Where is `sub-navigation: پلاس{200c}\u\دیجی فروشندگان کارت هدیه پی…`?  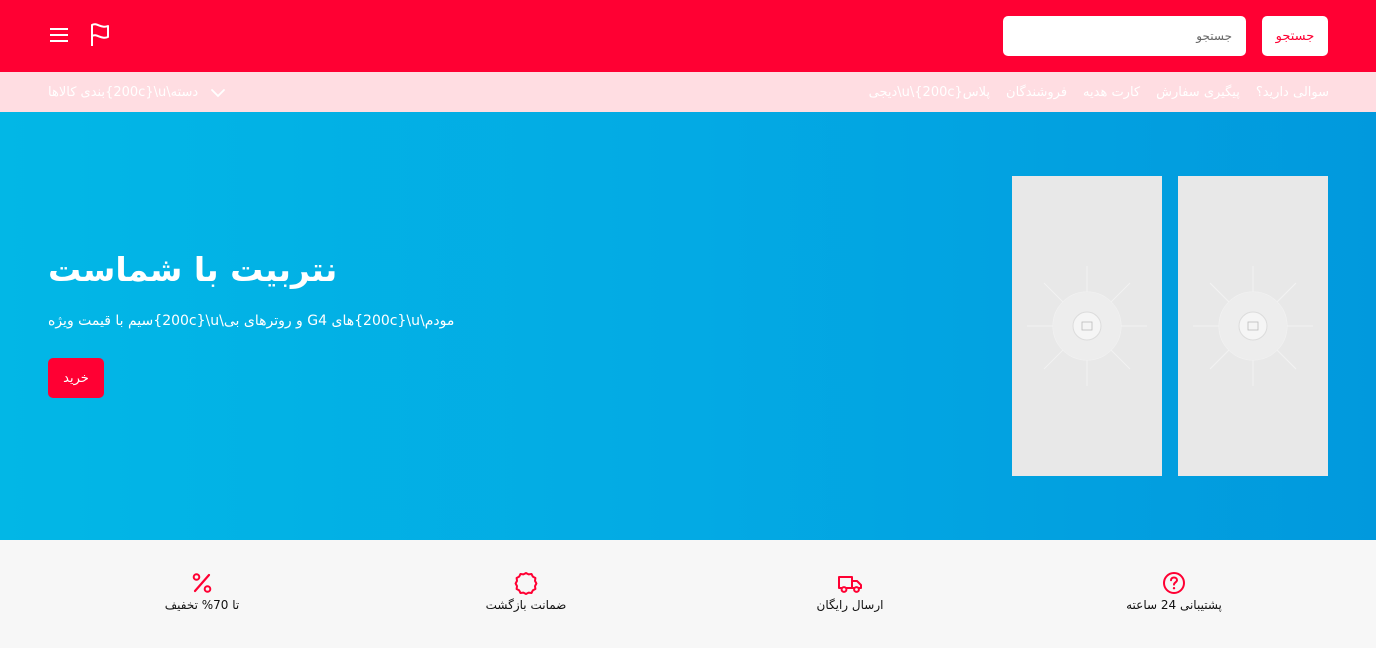
sub-navigation: پلاس{200c}\u\دیجی فروشندگان کارت هدیه پی… is located at coordinates (688, 92).